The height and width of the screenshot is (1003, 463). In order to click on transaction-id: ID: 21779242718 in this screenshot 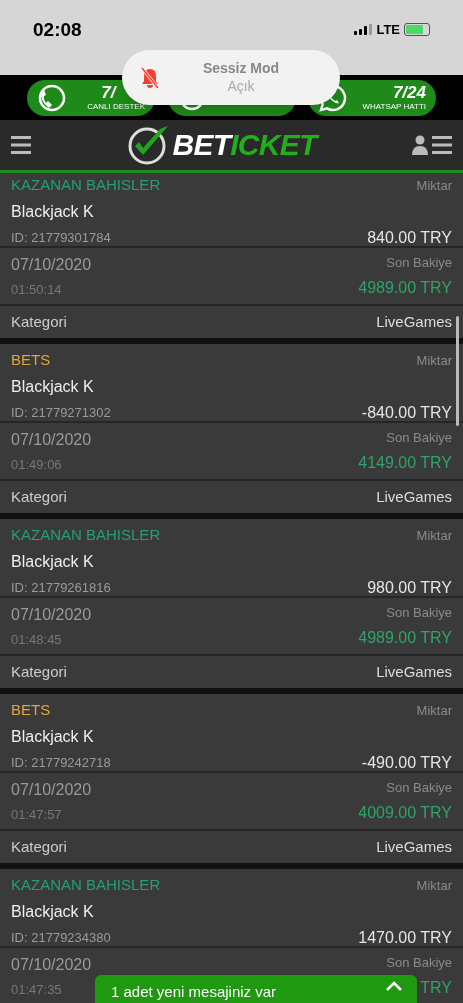, I will do `click(61, 762)`.